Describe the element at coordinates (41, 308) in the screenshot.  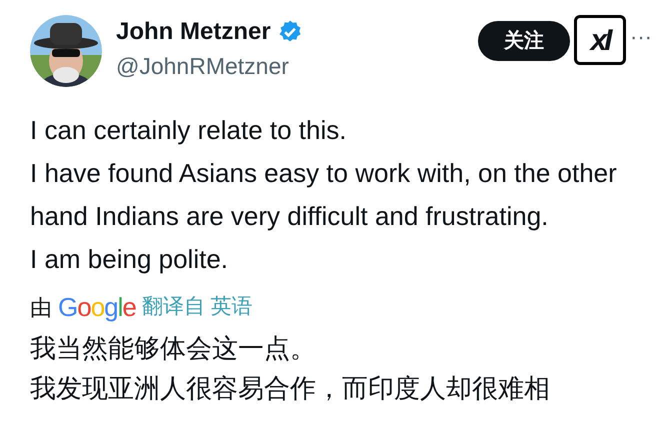
I see `translated-by-label: 由` at that location.